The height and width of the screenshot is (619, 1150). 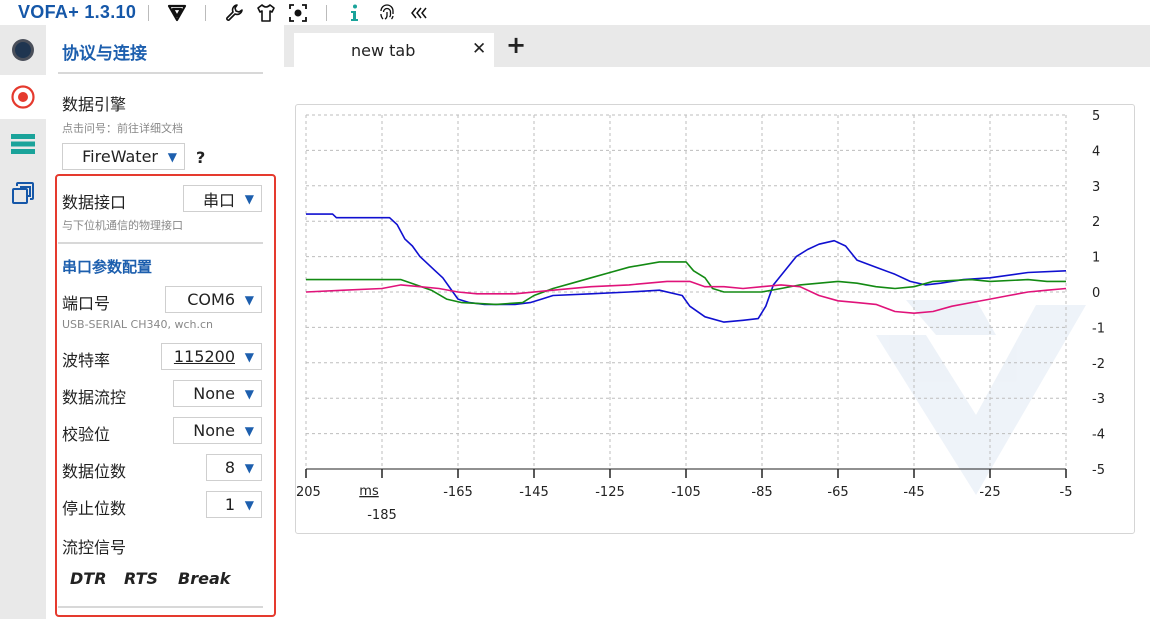 I want to click on fingerprint-icon, so click(x=387, y=13).